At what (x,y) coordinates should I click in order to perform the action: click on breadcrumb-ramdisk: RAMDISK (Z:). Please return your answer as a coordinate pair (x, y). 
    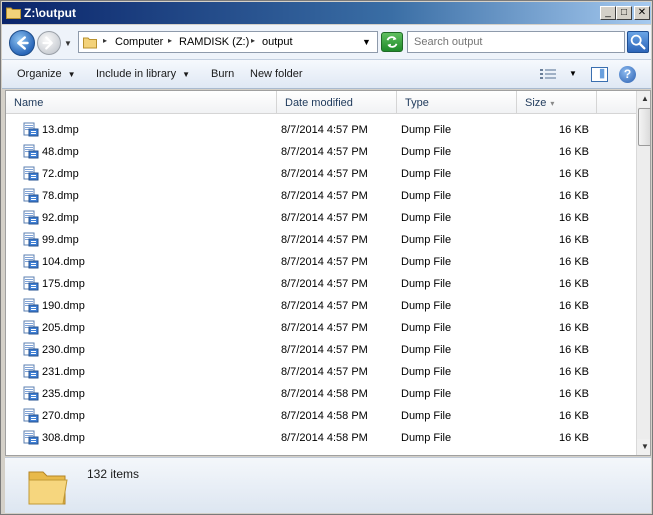
    Looking at the image, I should click on (214, 42).